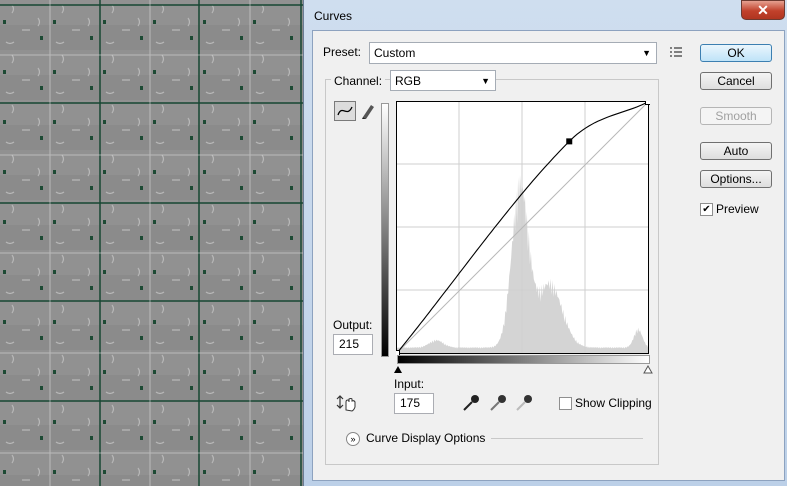  I want to click on gray-point-eyedropper-icon, so click(498, 403).